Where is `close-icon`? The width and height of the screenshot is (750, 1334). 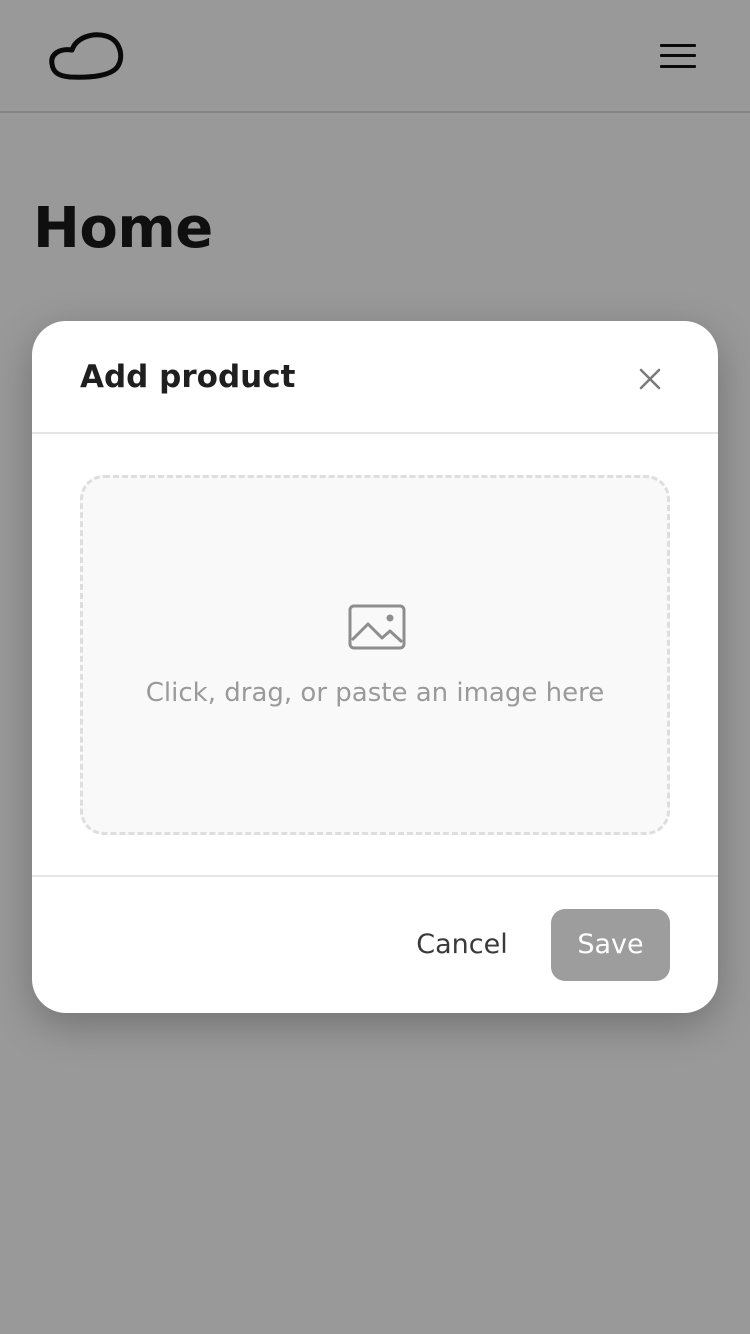 close-icon is located at coordinates (650, 379).